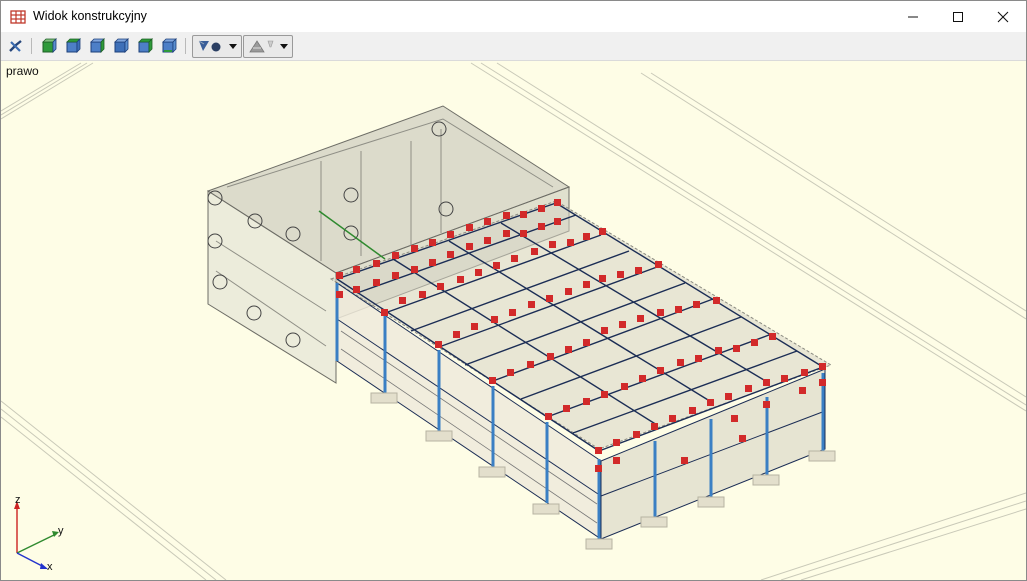  I want to click on cube-side-icon, so click(97, 45).